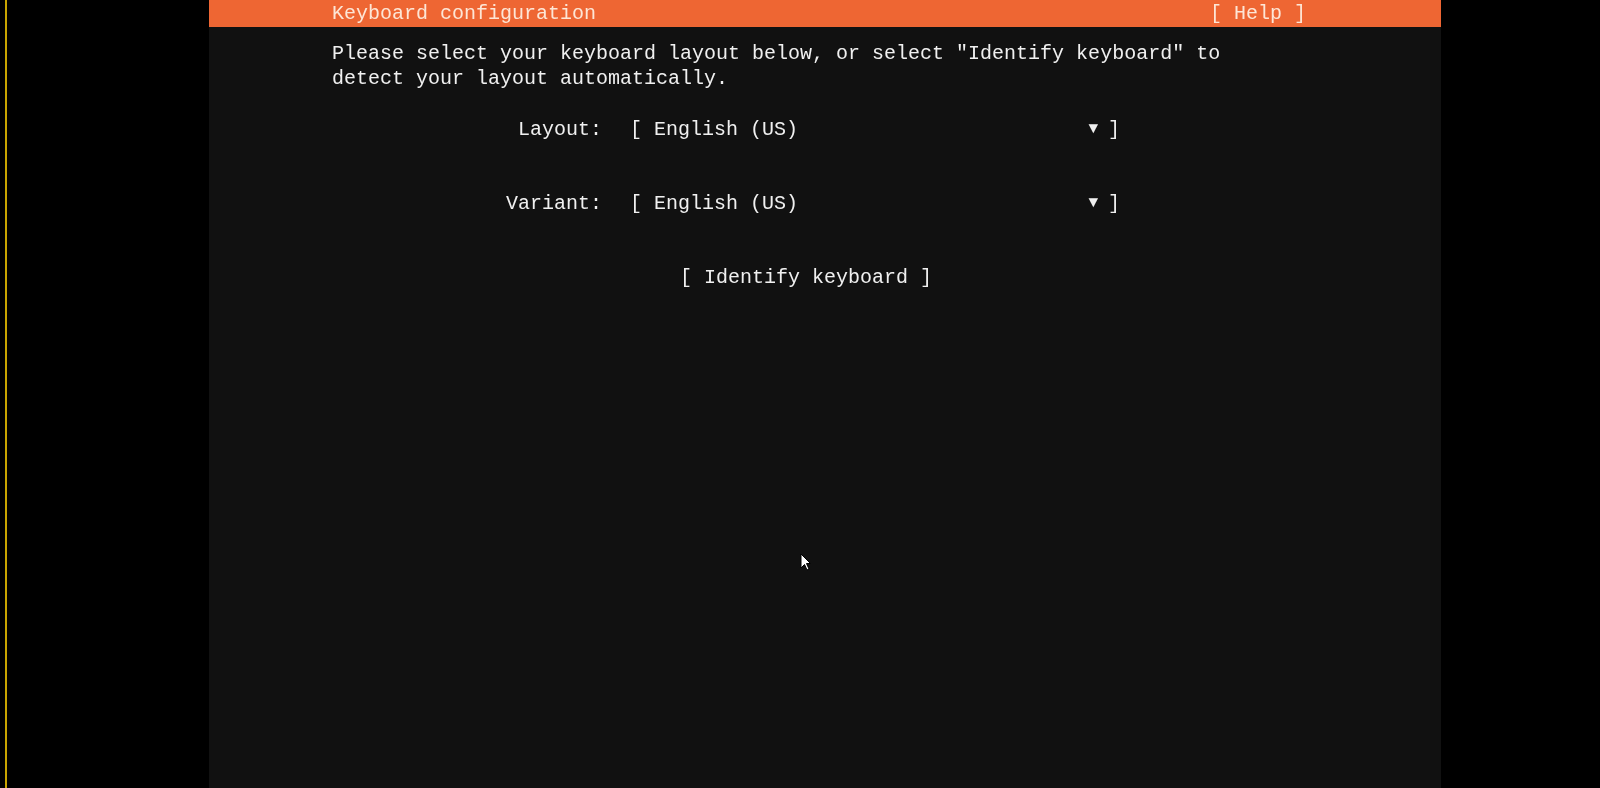 The height and width of the screenshot is (788, 1600). I want to click on header-title: Keyboard configuration, so click(464, 13).